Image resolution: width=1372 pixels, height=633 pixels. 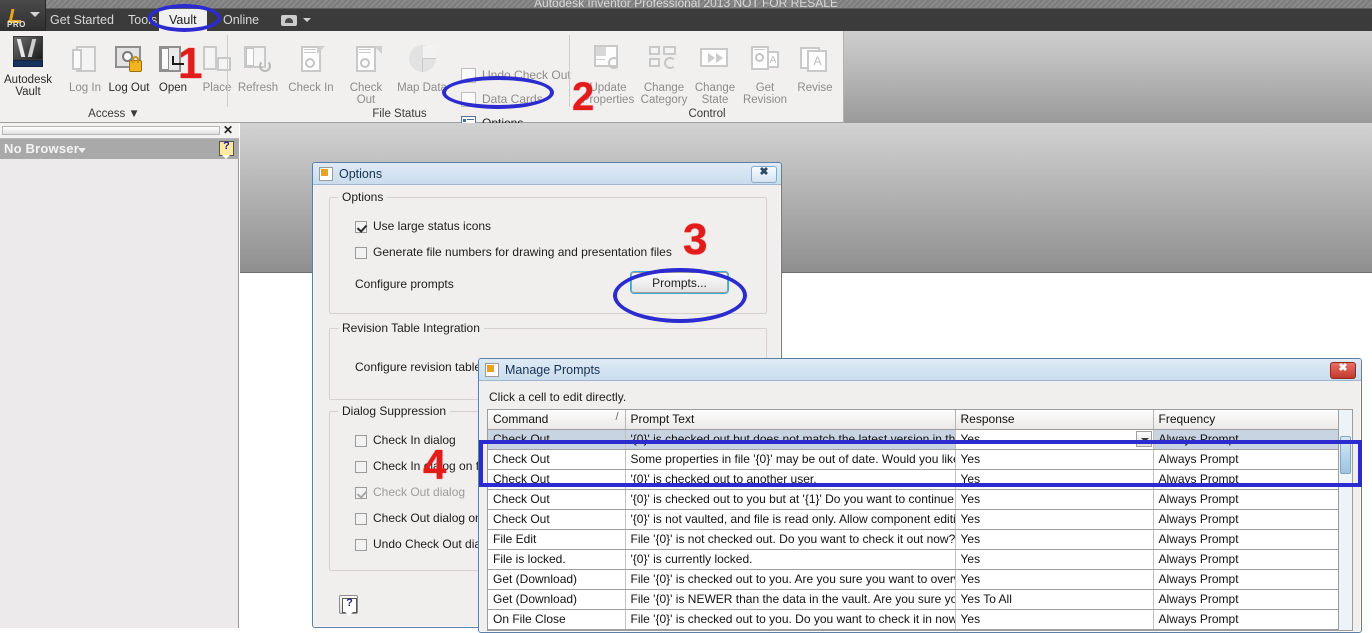 I want to click on ribbon-panel-label-access: Access ▼, so click(x=114, y=114).